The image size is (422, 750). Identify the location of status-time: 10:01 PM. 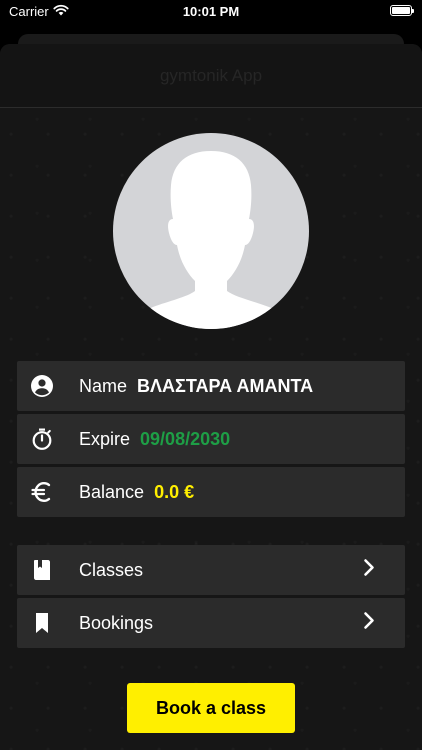
(211, 11).